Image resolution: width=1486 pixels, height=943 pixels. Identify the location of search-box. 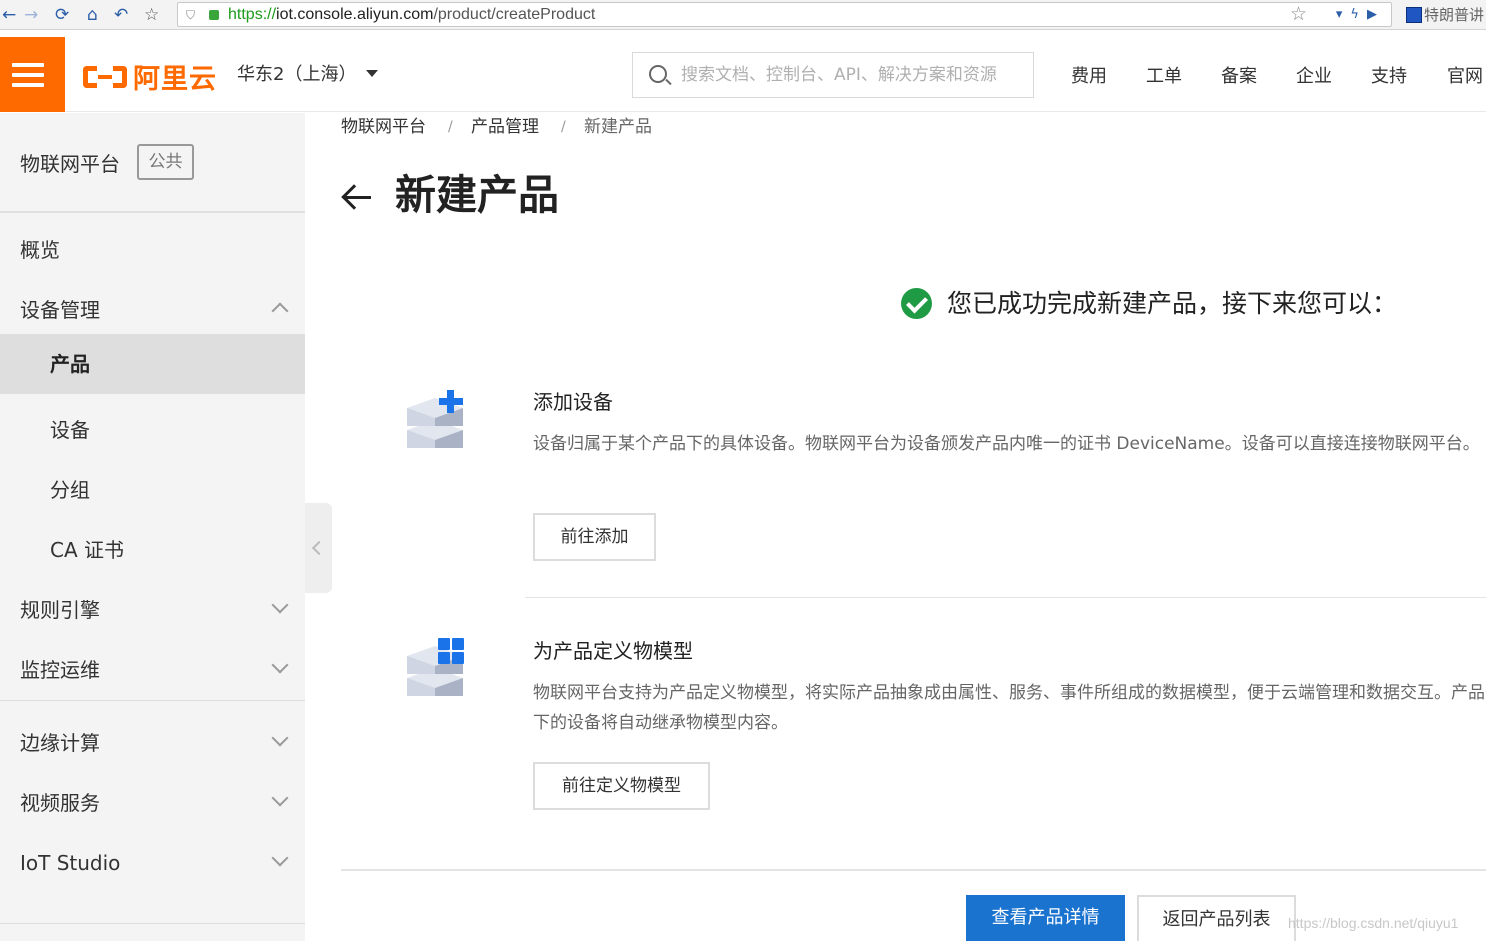
(833, 75).